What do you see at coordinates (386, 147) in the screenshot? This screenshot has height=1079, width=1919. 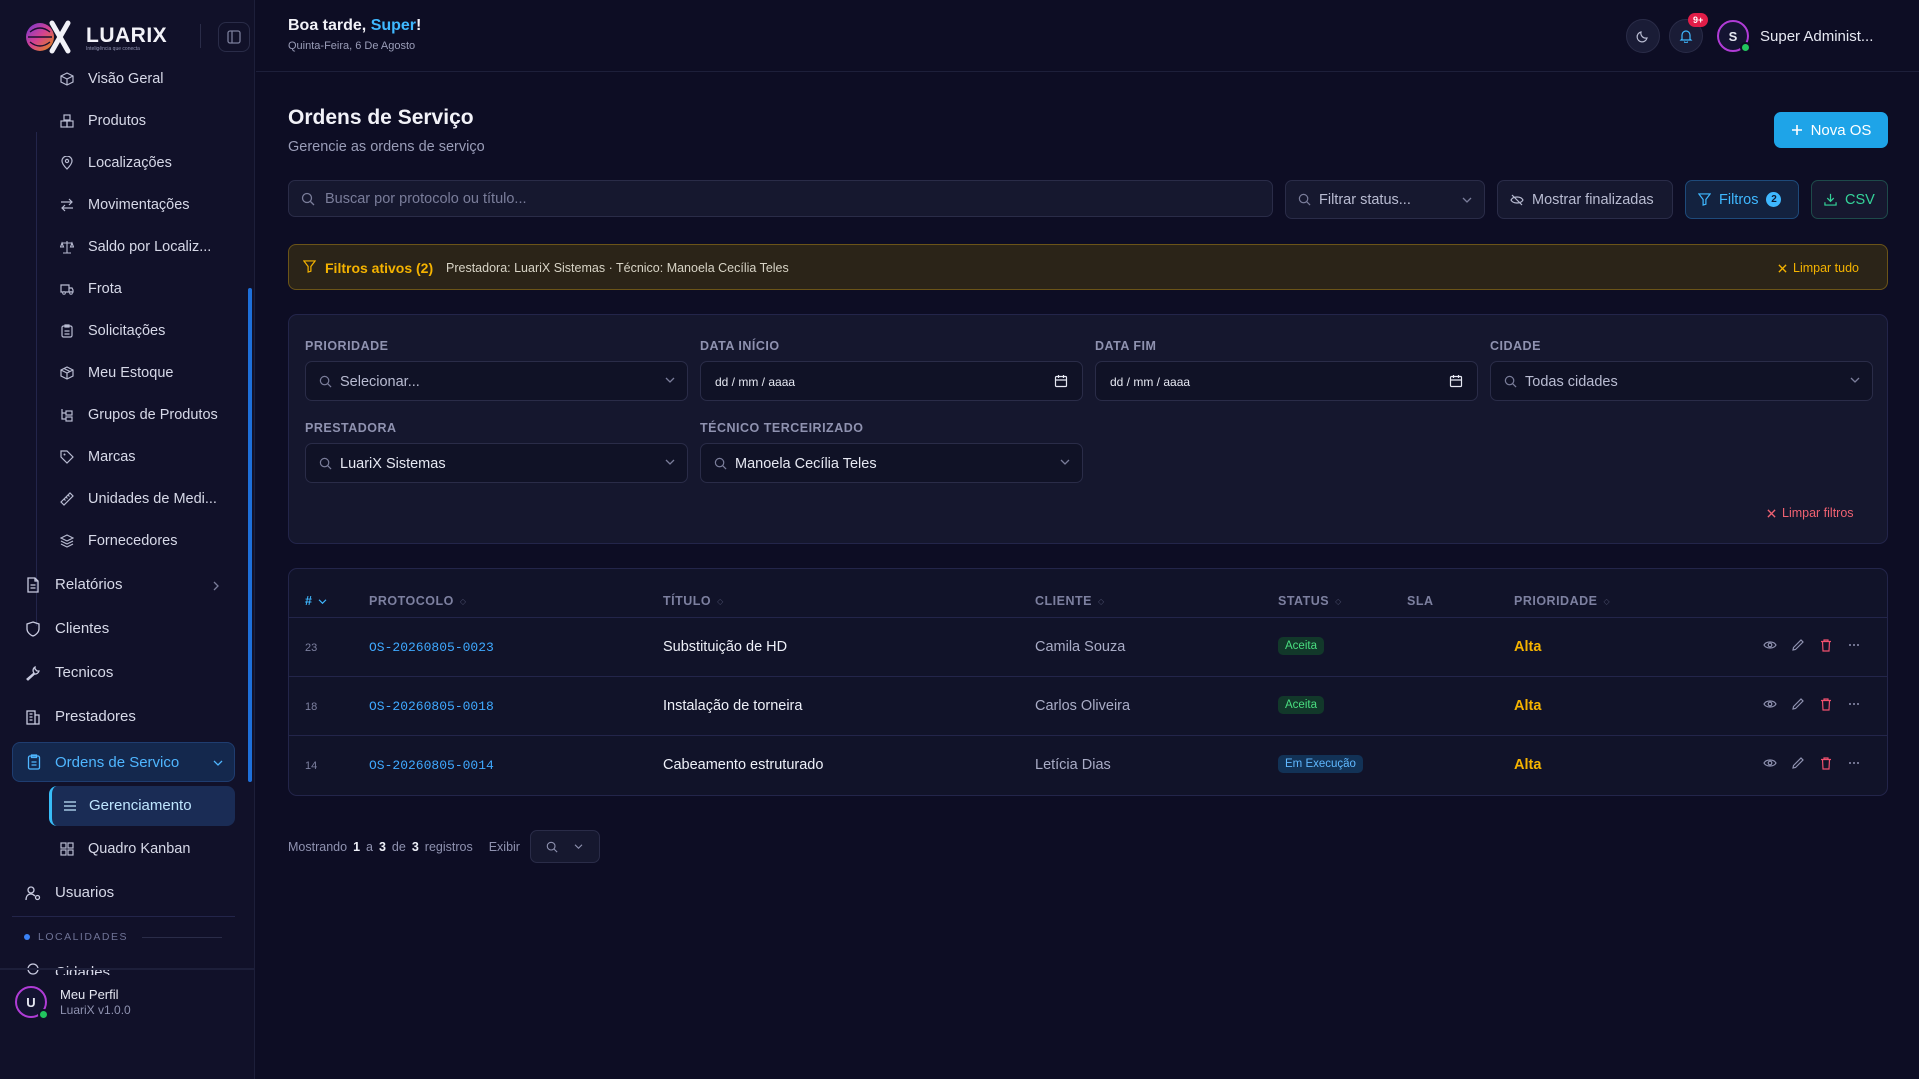 I see `page-subtitle: Gerencie as ordens de serviço` at bounding box center [386, 147].